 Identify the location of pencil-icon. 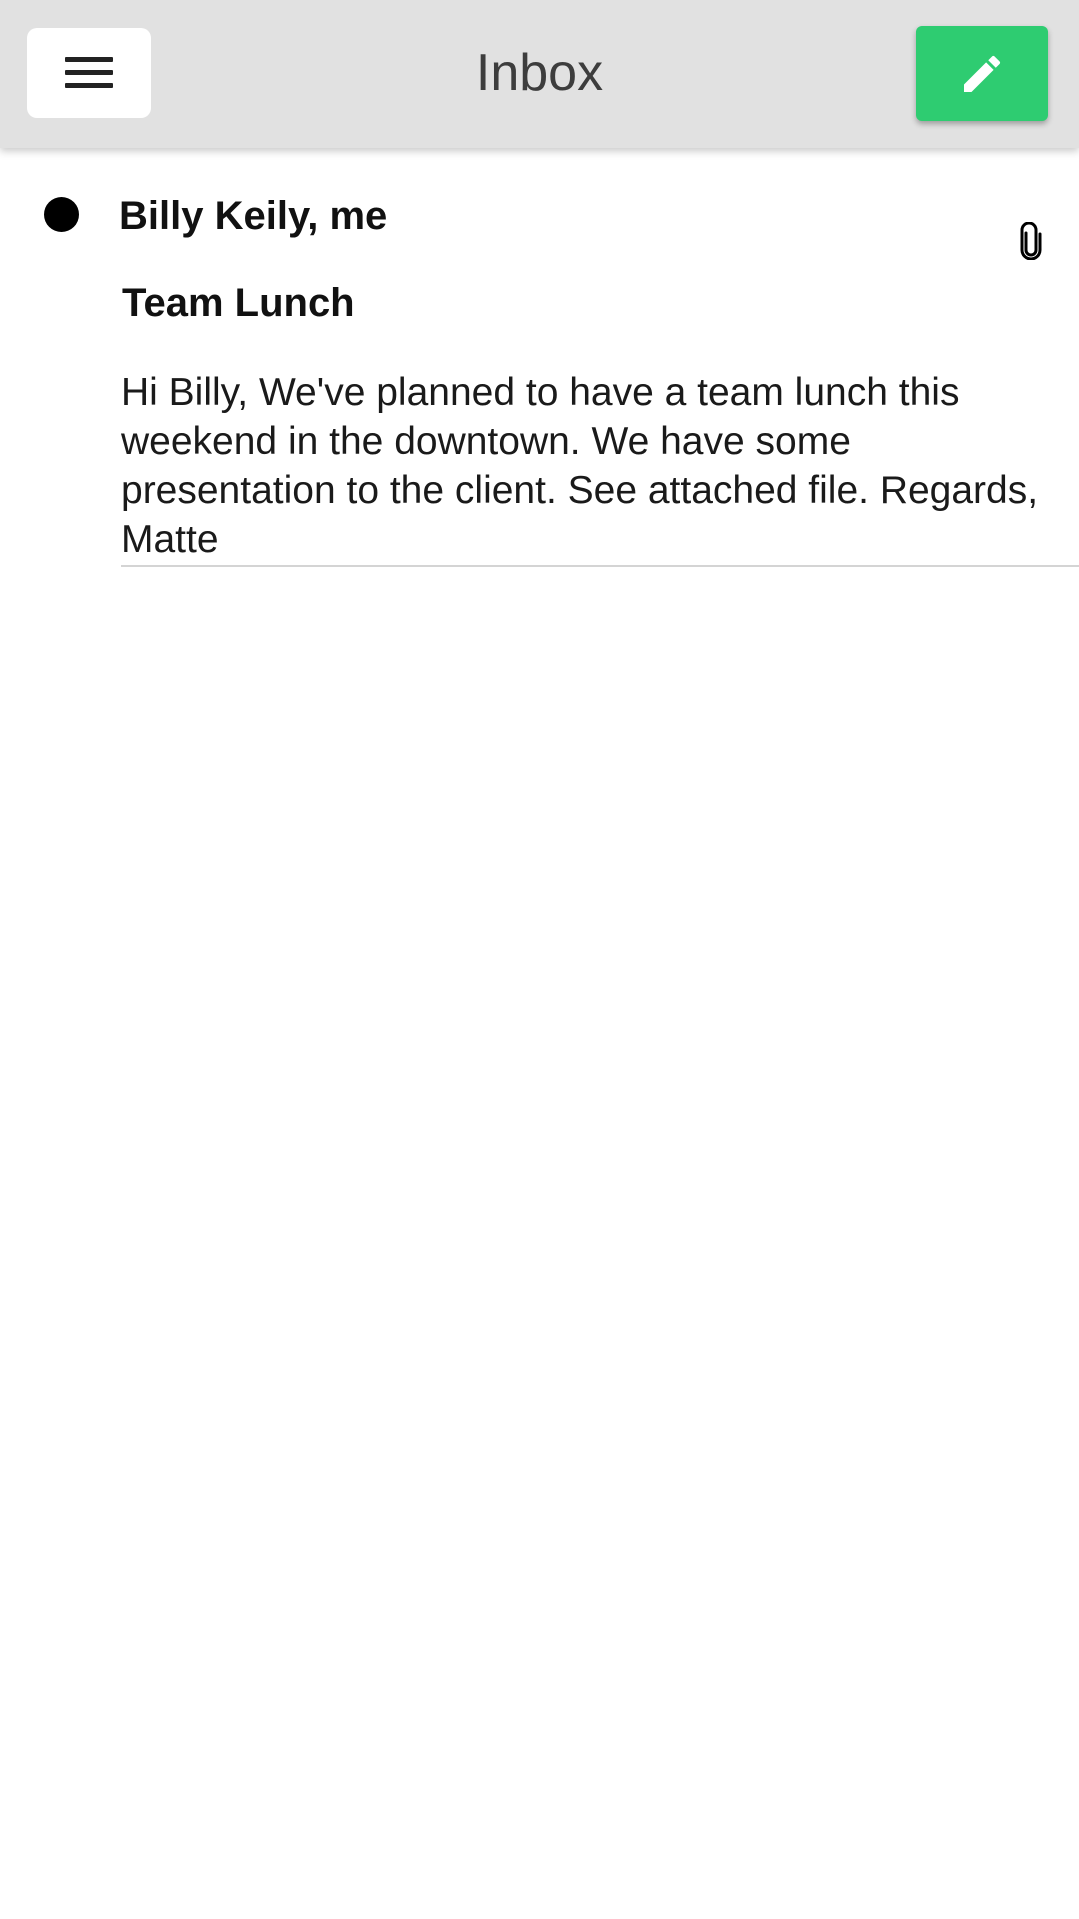
(982, 73).